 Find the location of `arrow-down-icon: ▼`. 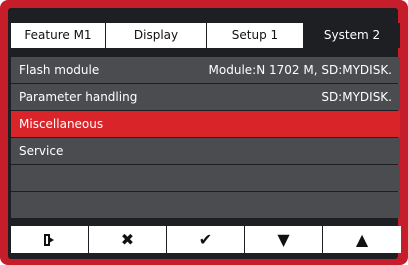

arrow-down-icon: ▼ is located at coordinates (283, 239).